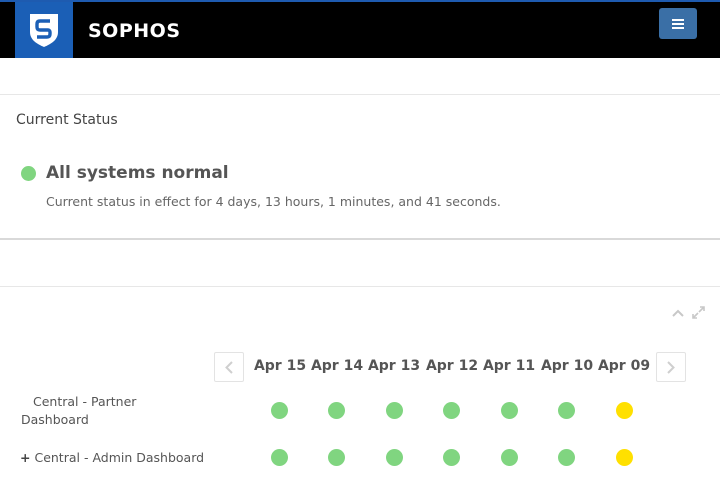 The height and width of the screenshot is (480, 720). I want to click on collapse-icon, so click(678, 313).